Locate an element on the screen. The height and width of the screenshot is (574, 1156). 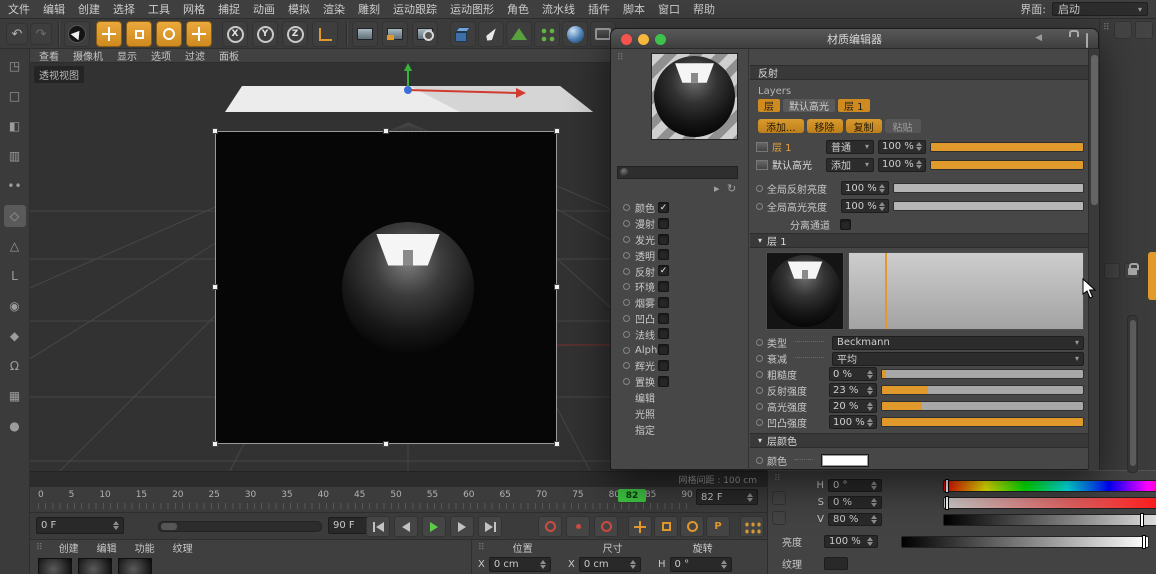
viewport-menu-item: 面板 is located at coordinates (229, 55).